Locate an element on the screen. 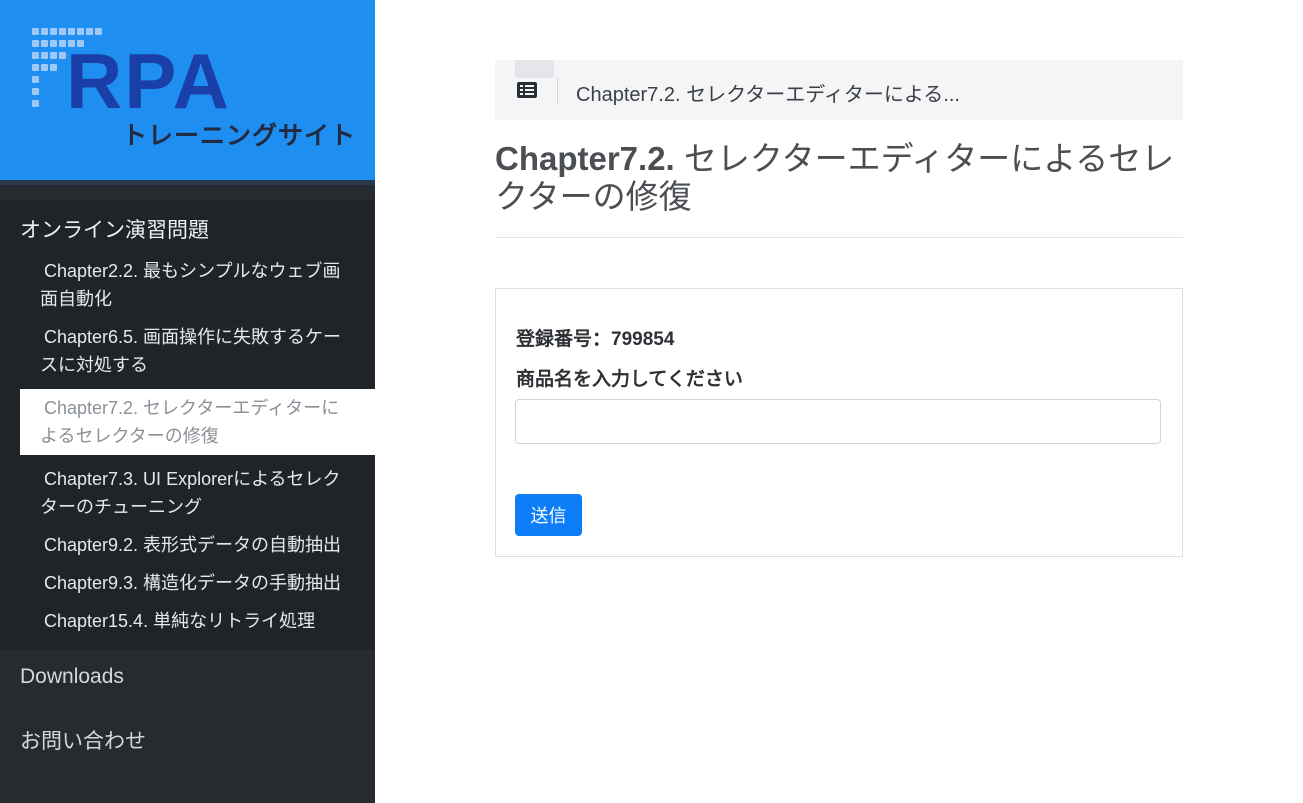 The height and width of the screenshot is (803, 1303). sidebar-item-chapter9-2: Chapter9.2. 表形式データの自動抽出 is located at coordinates (197, 545).